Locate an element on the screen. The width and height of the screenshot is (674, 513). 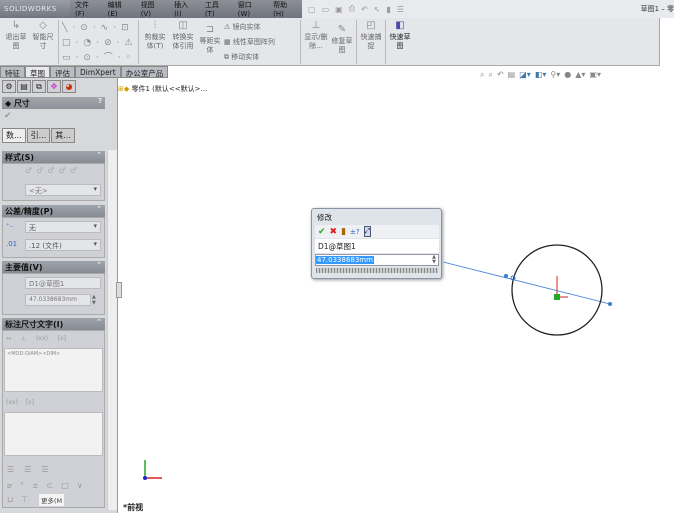
dialog-title: 修改 is located at coordinates (324, 217).